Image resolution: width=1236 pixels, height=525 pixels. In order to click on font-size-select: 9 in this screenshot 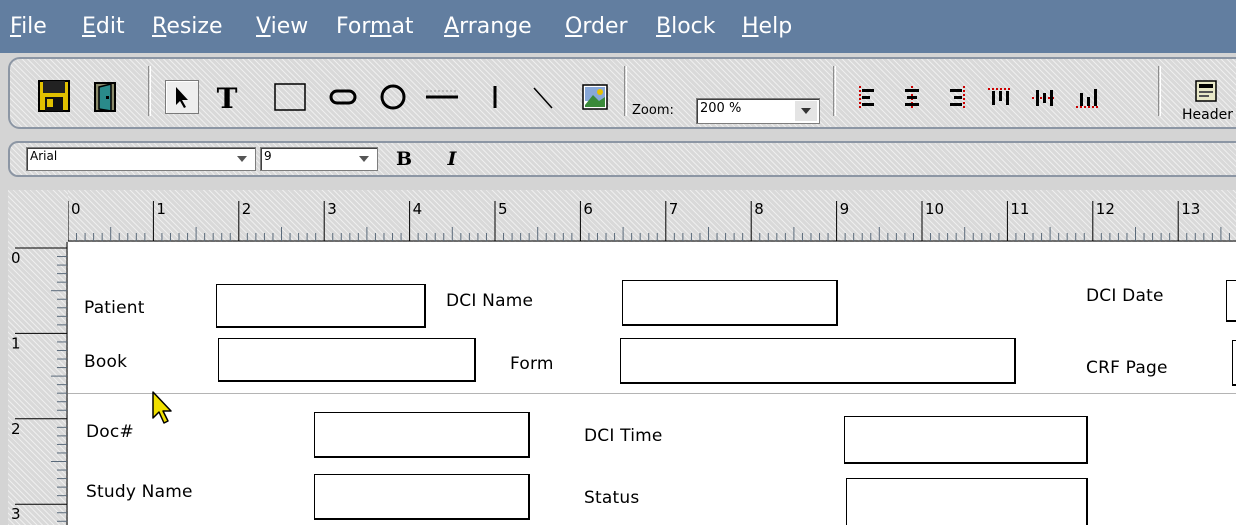, I will do `click(319, 159)`.